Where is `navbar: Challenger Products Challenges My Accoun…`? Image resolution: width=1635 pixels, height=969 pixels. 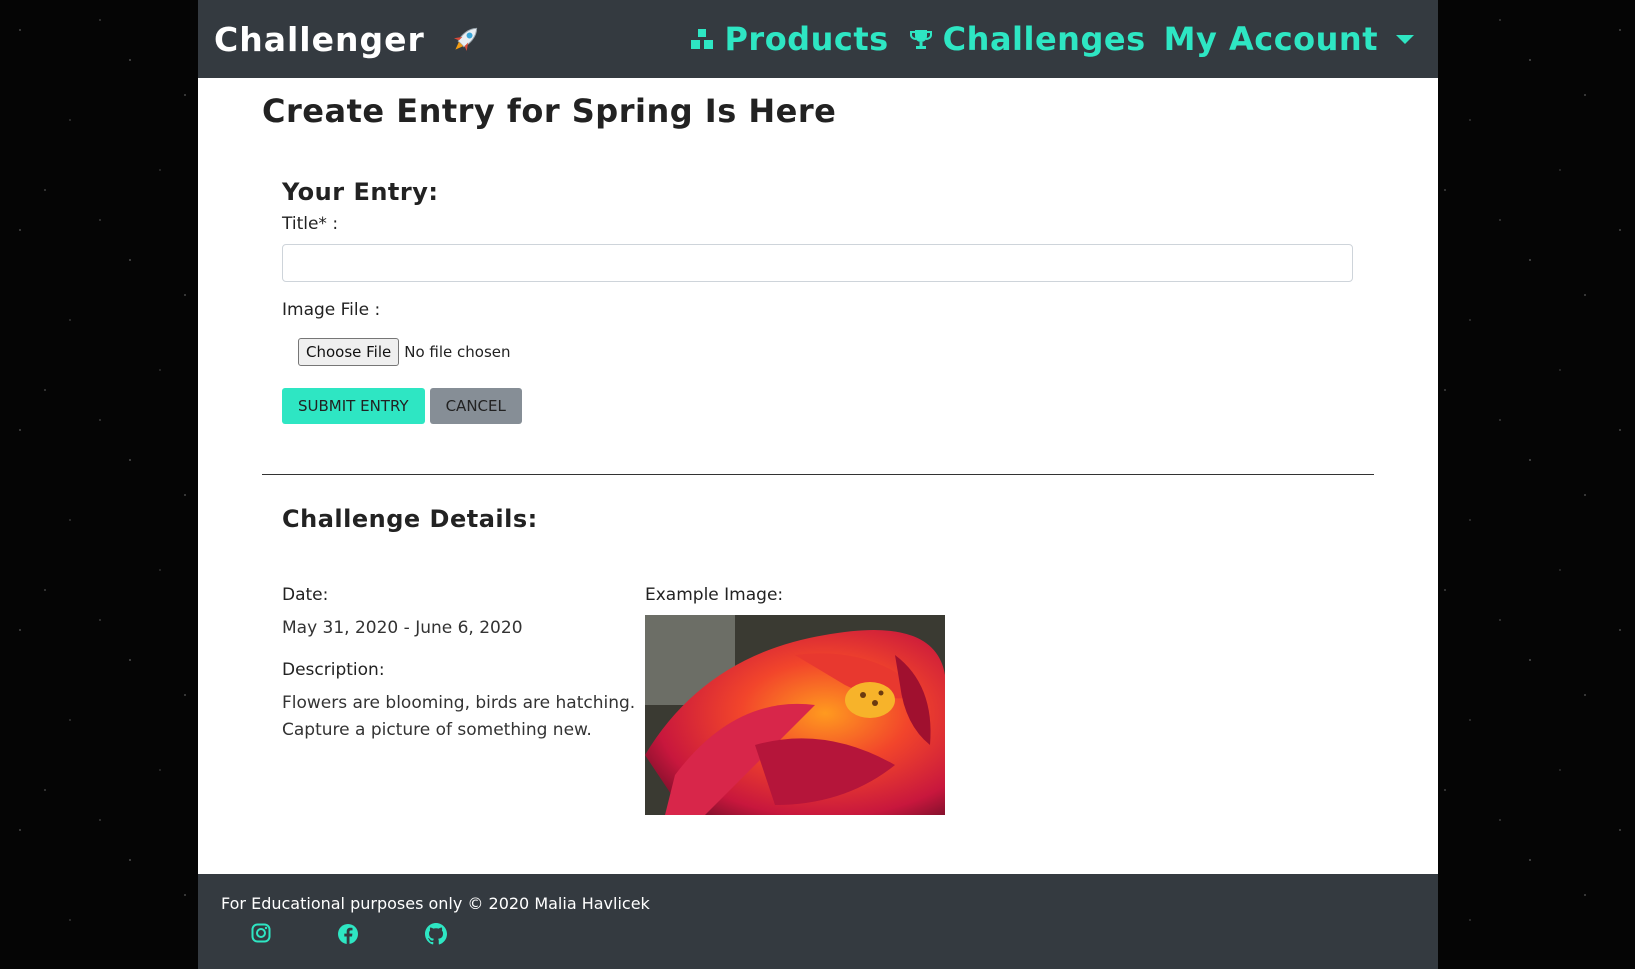
navbar: Challenger Products Challenges My Accoun… is located at coordinates (818, 39).